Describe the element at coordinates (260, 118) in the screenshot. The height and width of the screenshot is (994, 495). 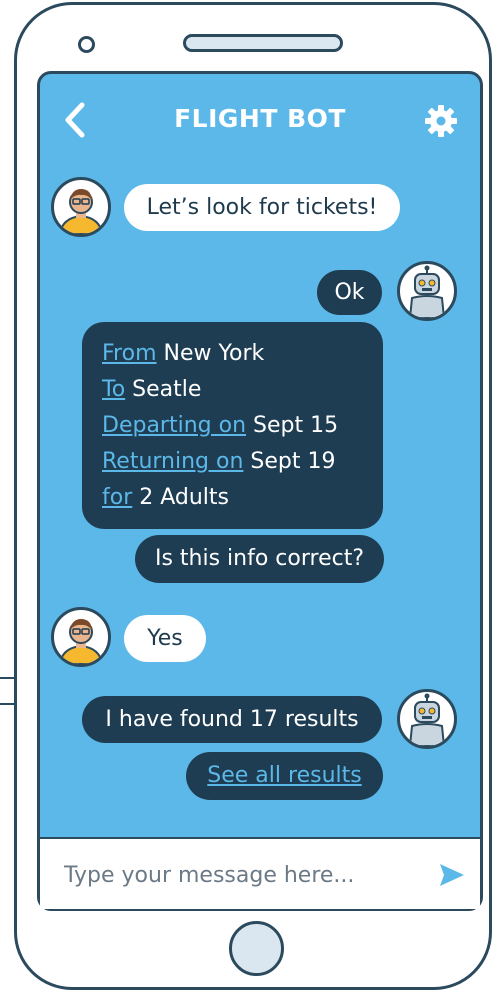
I see `page-title: FLIGHT BOT` at that location.